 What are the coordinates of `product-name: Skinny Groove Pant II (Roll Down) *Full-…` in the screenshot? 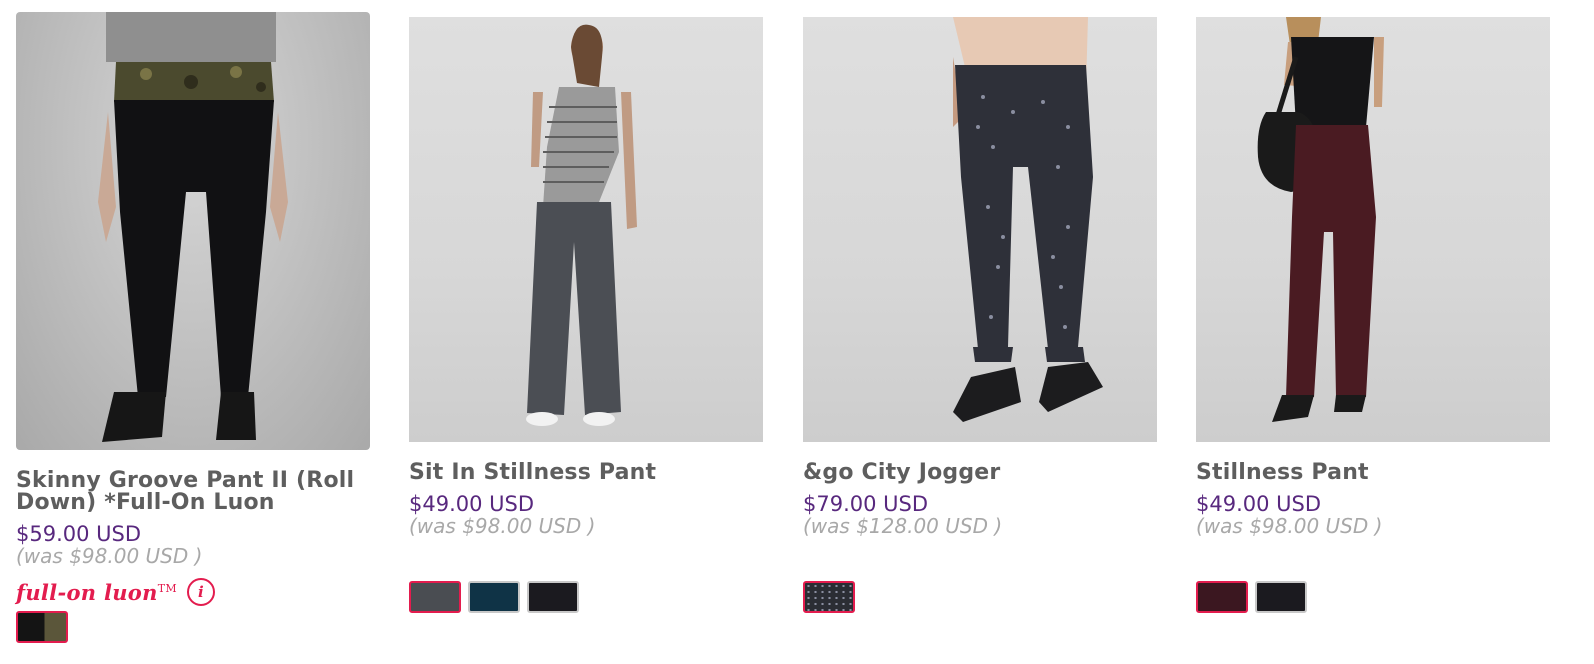 It's located at (193, 492).